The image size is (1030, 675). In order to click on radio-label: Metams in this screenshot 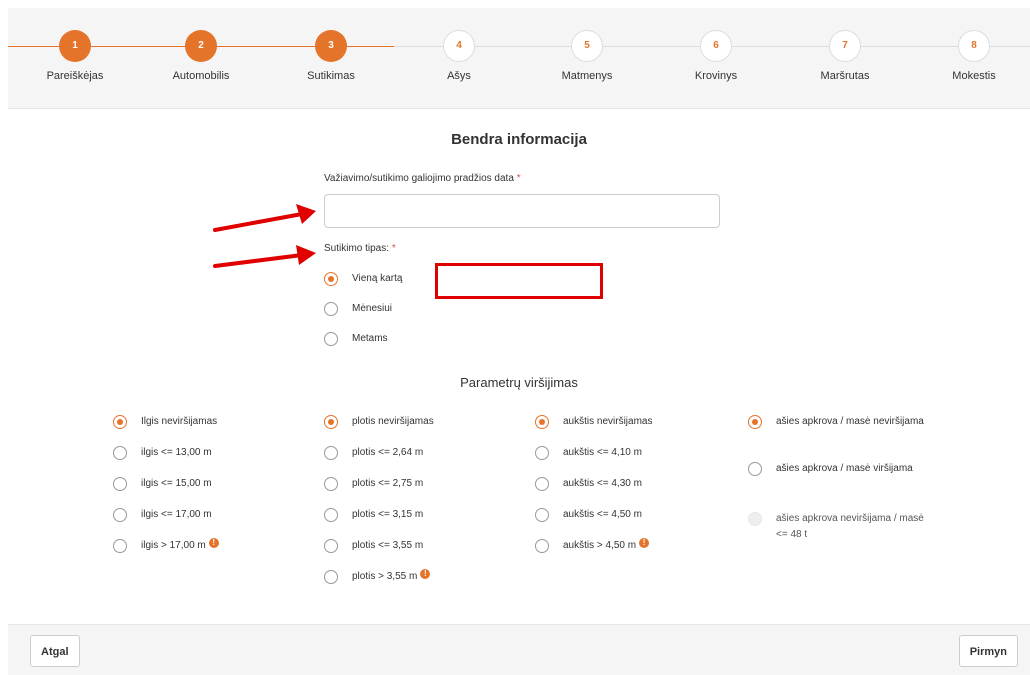, I will do `click(370, 338)`.